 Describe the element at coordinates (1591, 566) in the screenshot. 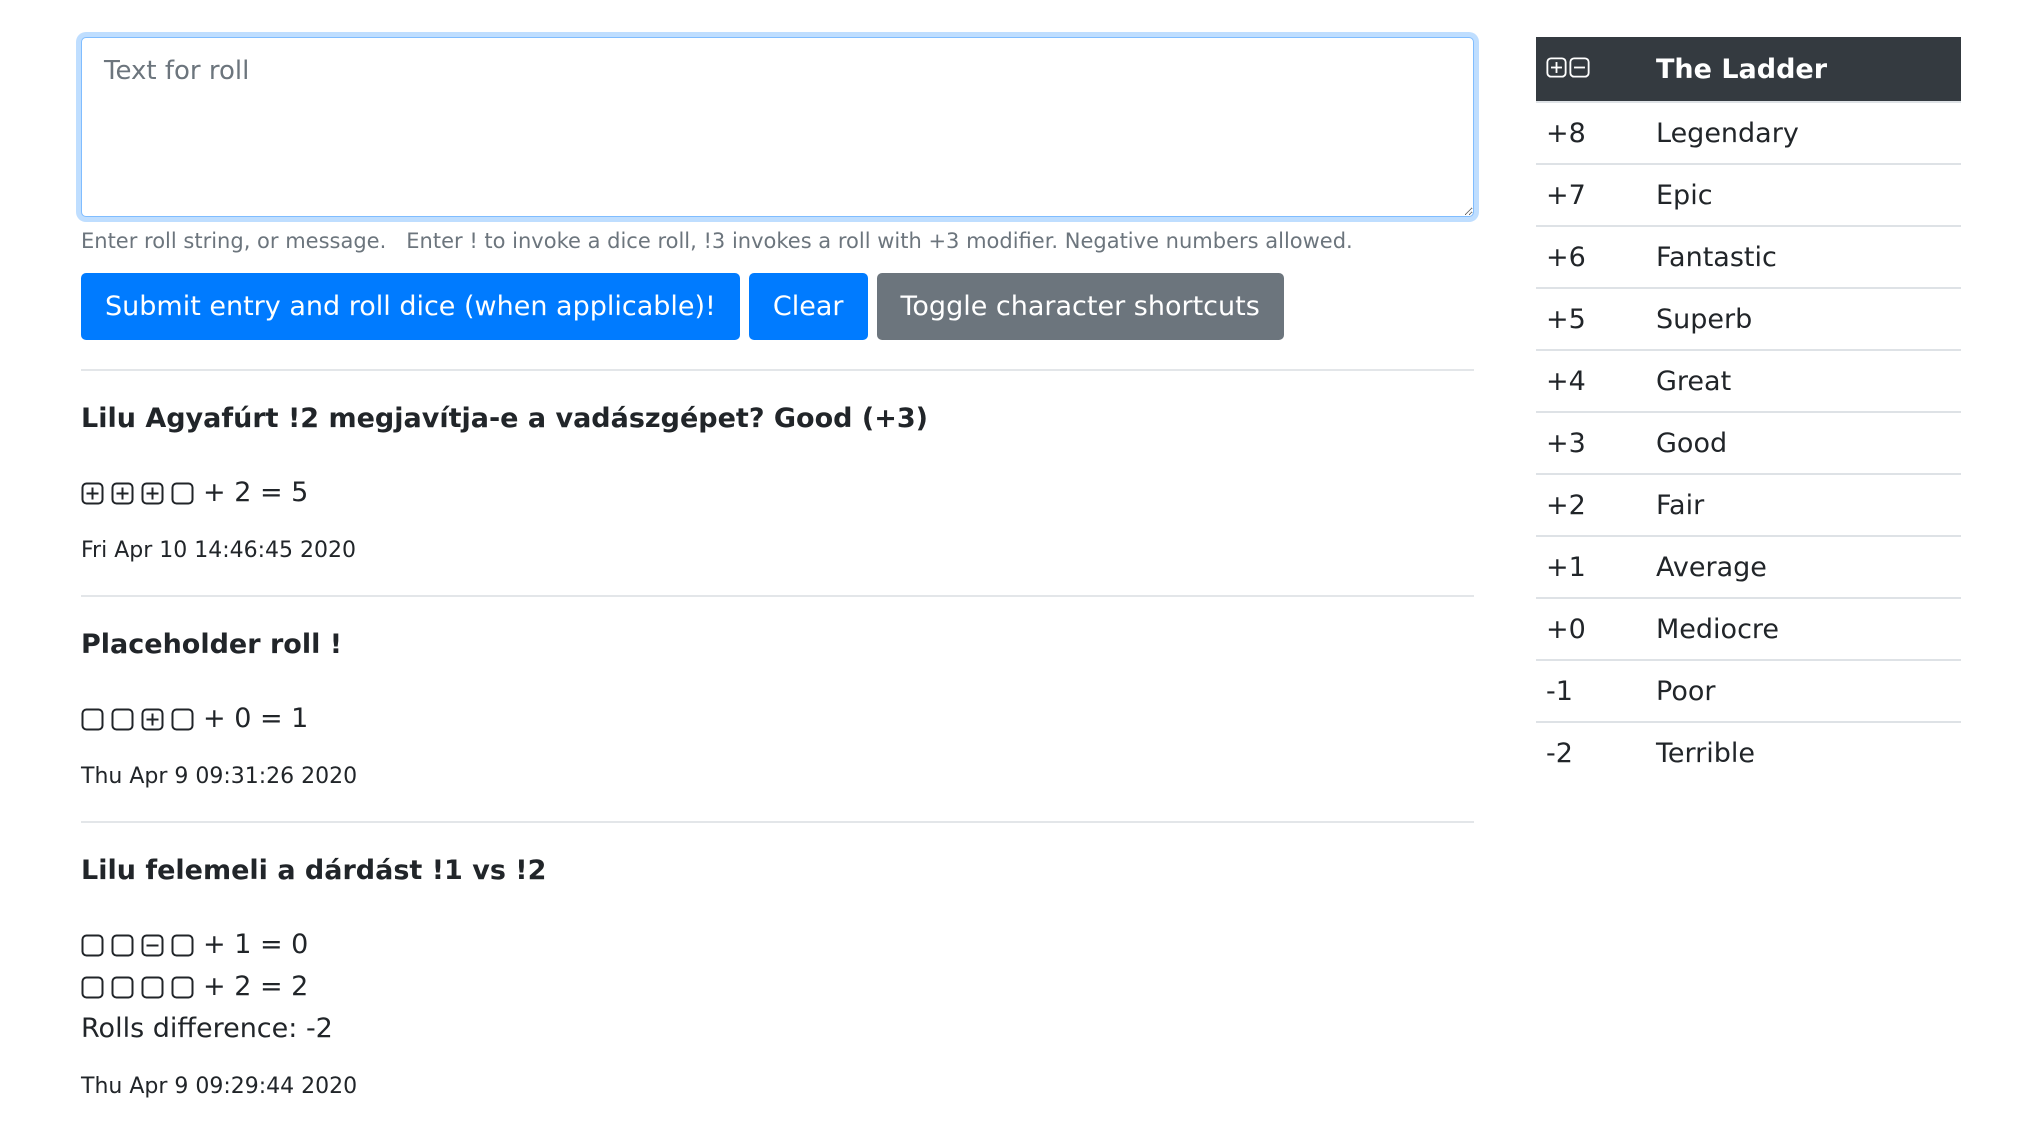

I see `ladder-value: +1` at that location.